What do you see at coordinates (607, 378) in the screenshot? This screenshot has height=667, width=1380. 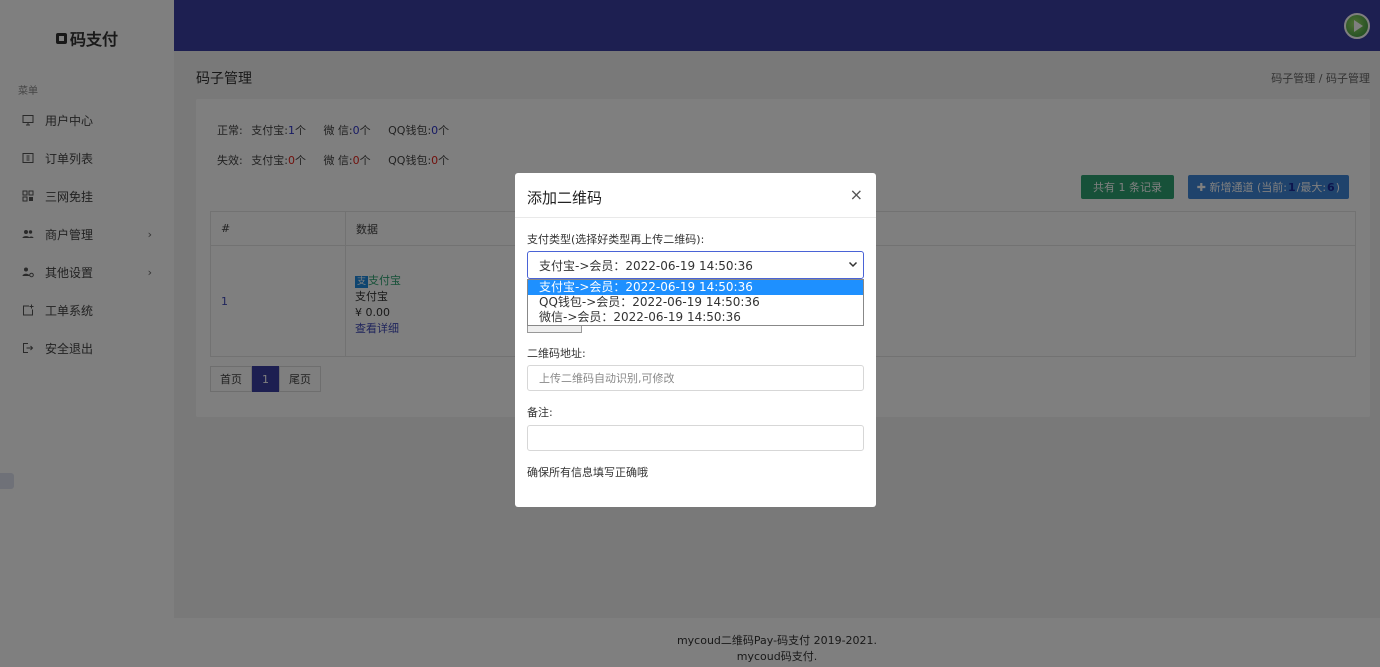 I see `qr-address-placeholder: 上传二维码自动识别,可修改` at bounding box center [607, 378].